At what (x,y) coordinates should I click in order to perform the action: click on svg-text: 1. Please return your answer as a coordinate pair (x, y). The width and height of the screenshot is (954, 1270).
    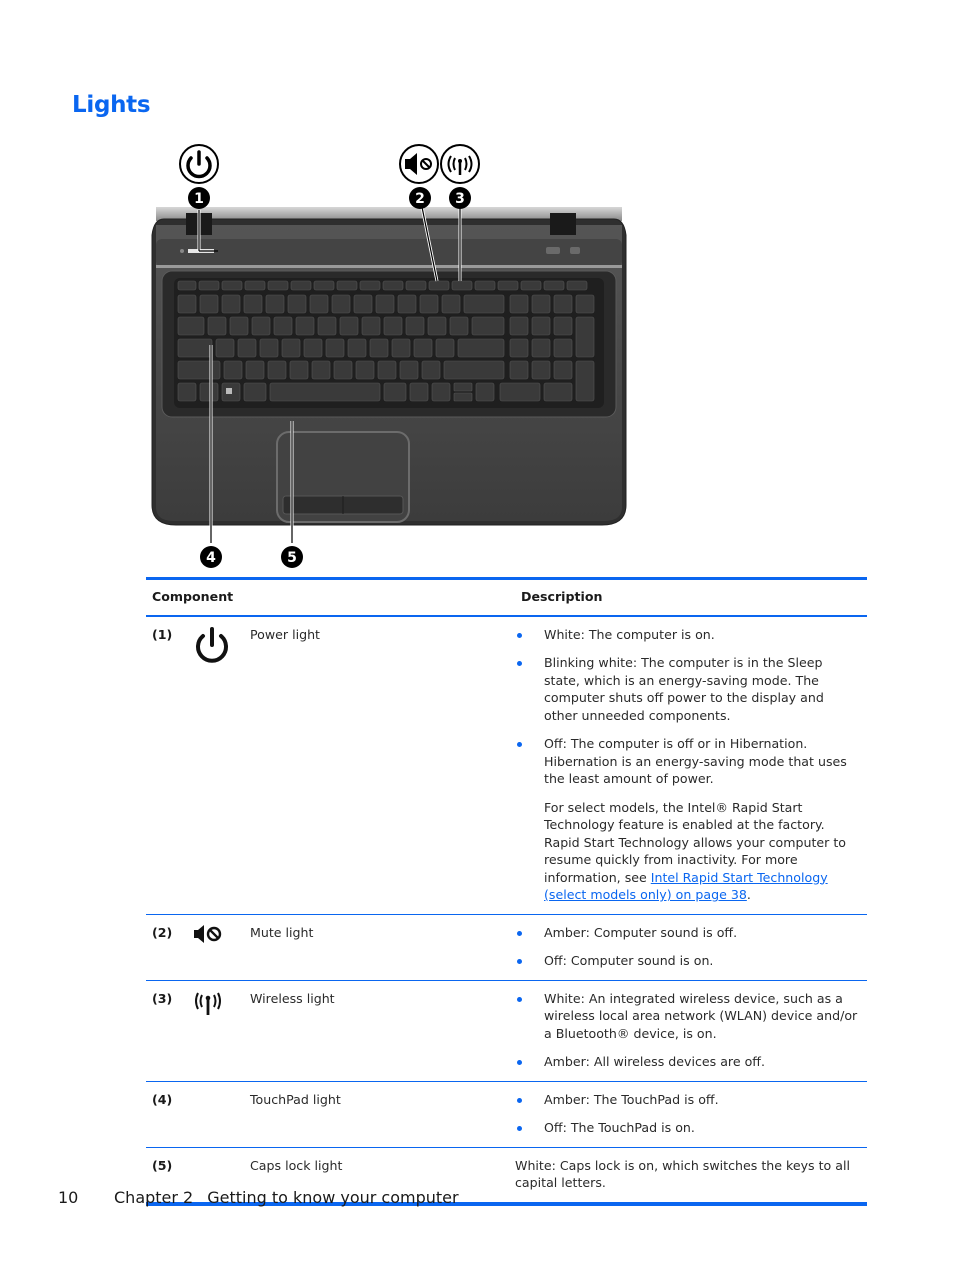
    Looking at the image, I should click on (199, 199).